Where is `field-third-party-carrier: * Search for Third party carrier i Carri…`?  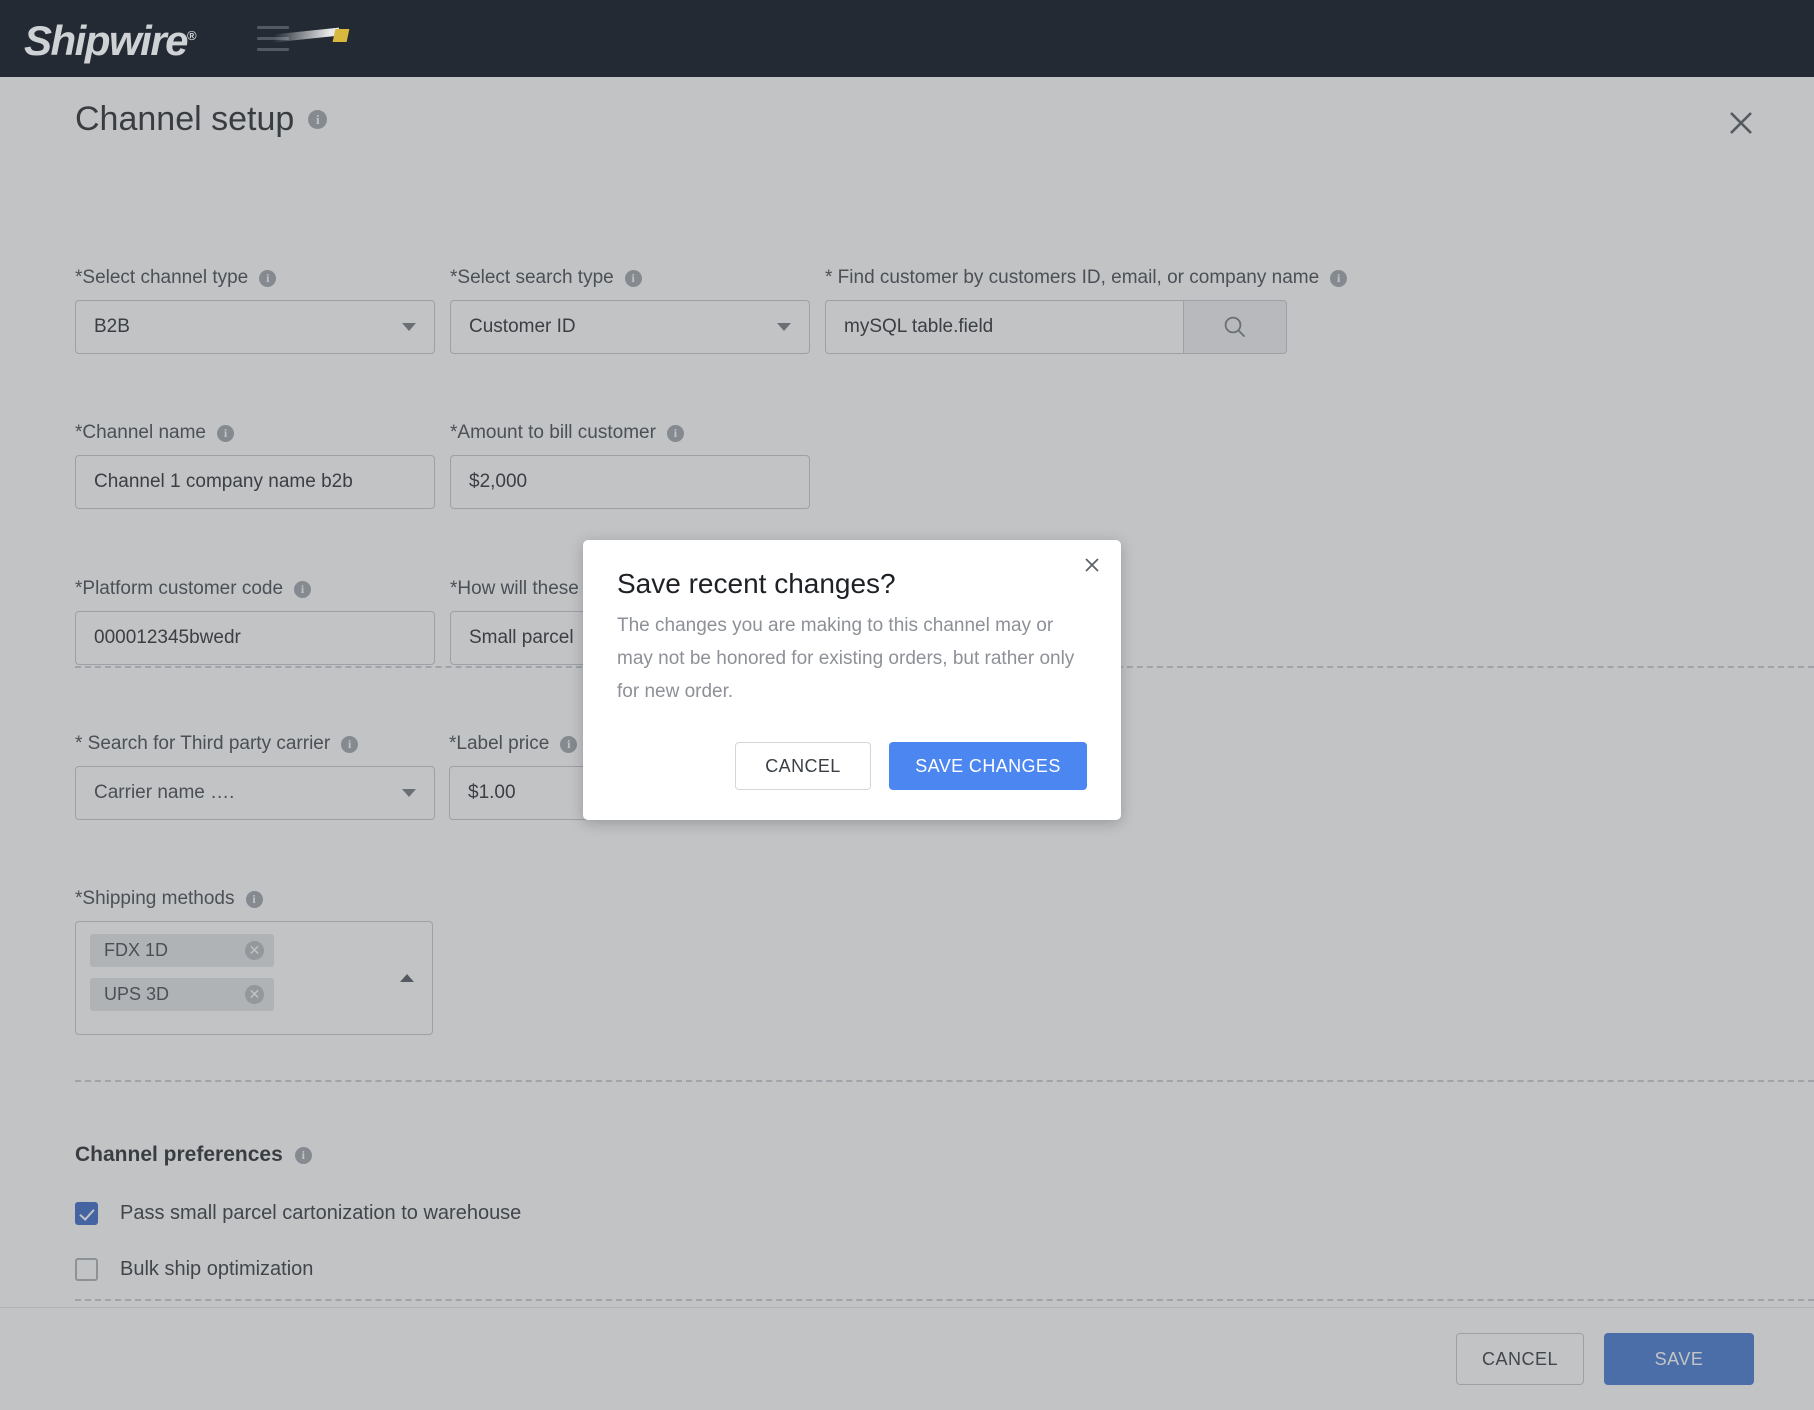 field-third-party-carrier: * Search for Third party carrier i Carri… is located at coordinates (255, 776).